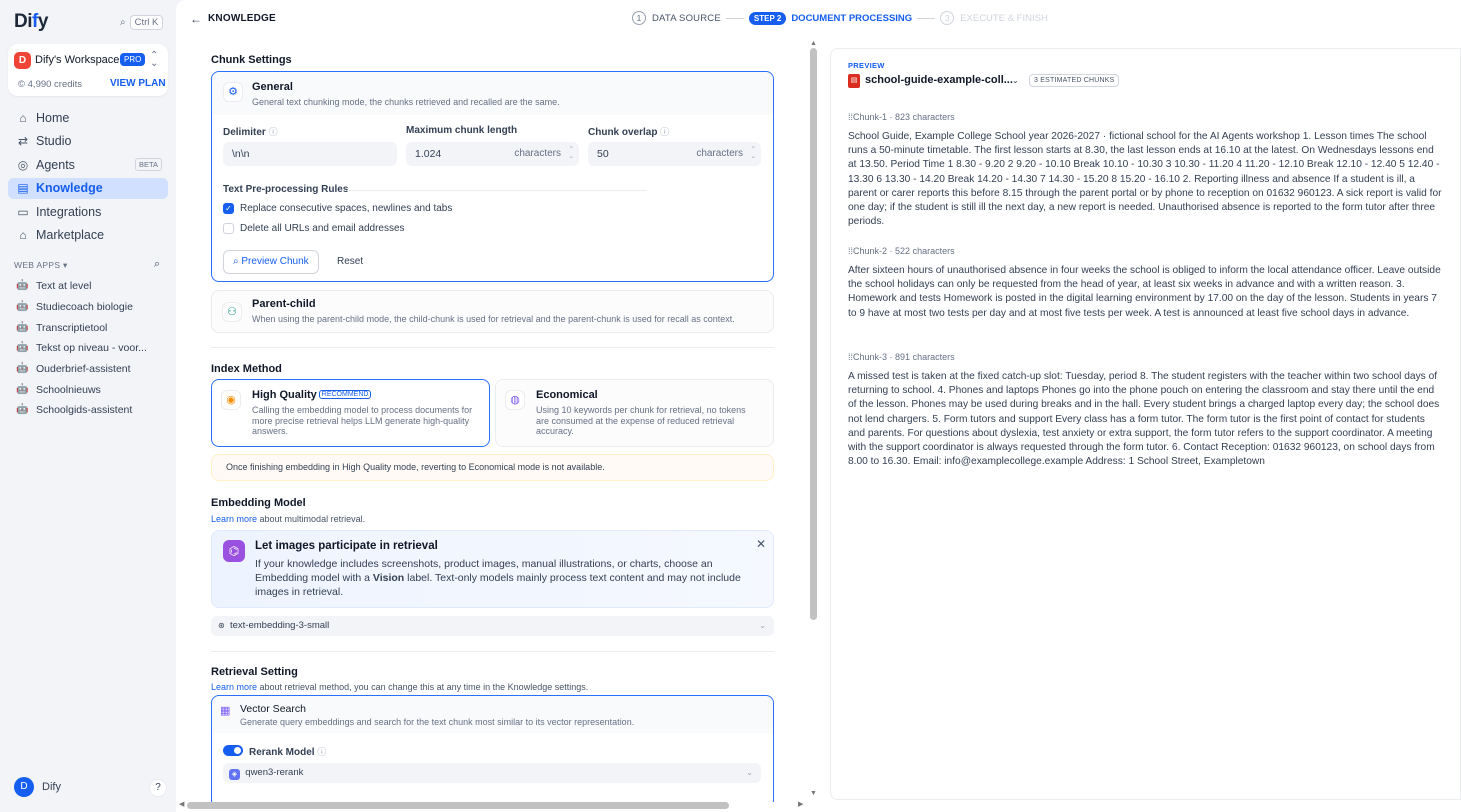 The width and height of the screenshot is (1461, 812). I want to click on web-app-item: 🤖 Studiecoach biologie, so click(88, 307).